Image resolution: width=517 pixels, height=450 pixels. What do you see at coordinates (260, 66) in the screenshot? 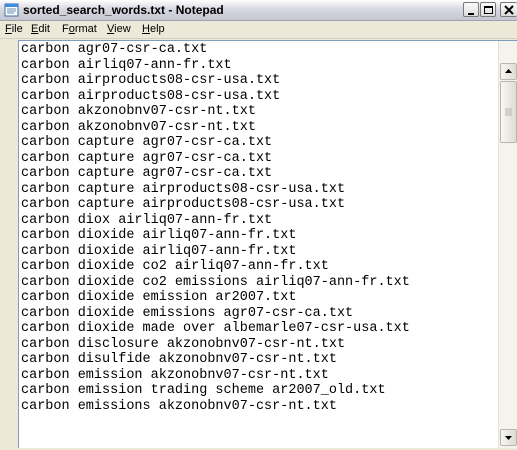
I see `text-line: carbon airliq07-ann-fr.txt` at bounding box center [260, 66].